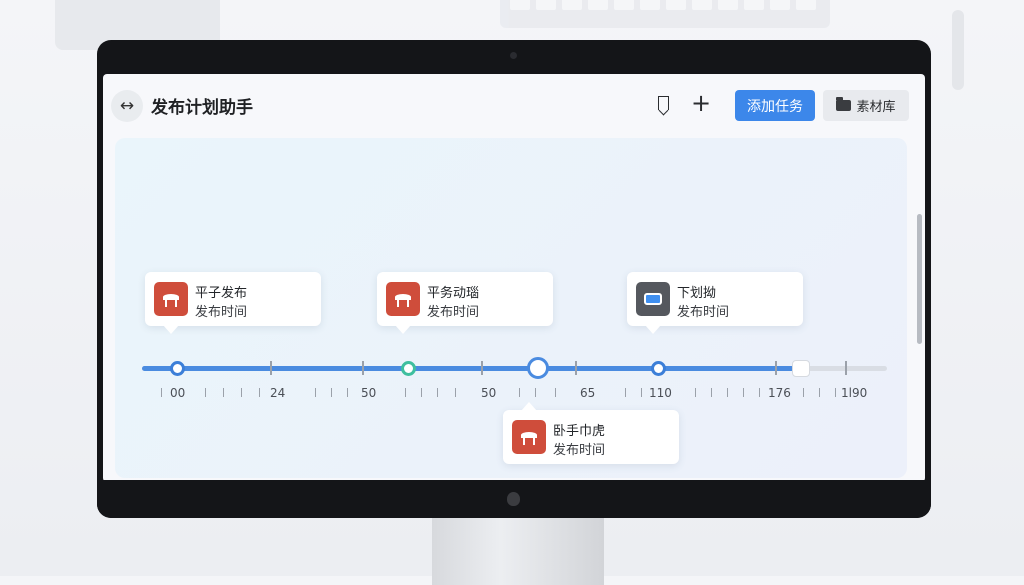 This screenshot has width=1024, height=585. What do you see at coordinates (453, 293) in the screenshot?
I see `card-title: 平务动瑙` at bounding box center [453, 293].